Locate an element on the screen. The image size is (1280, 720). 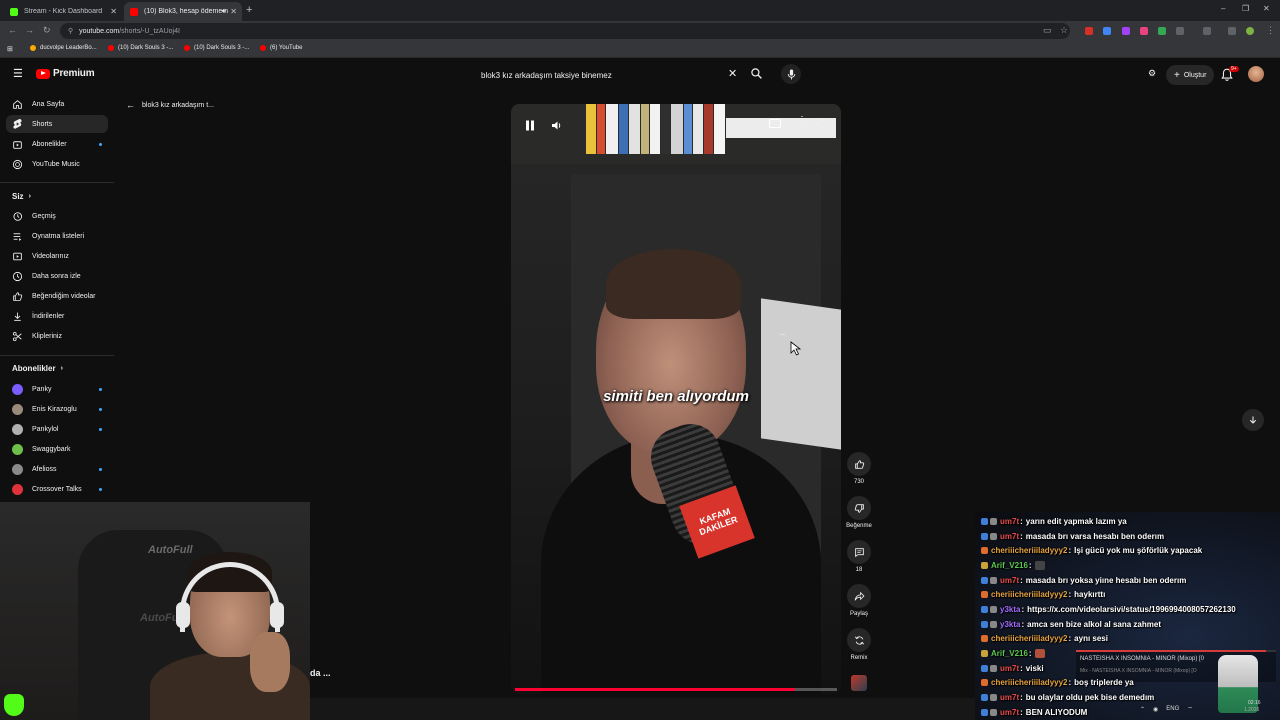
share-action: Paylaş is located at coordinates (859, 600).